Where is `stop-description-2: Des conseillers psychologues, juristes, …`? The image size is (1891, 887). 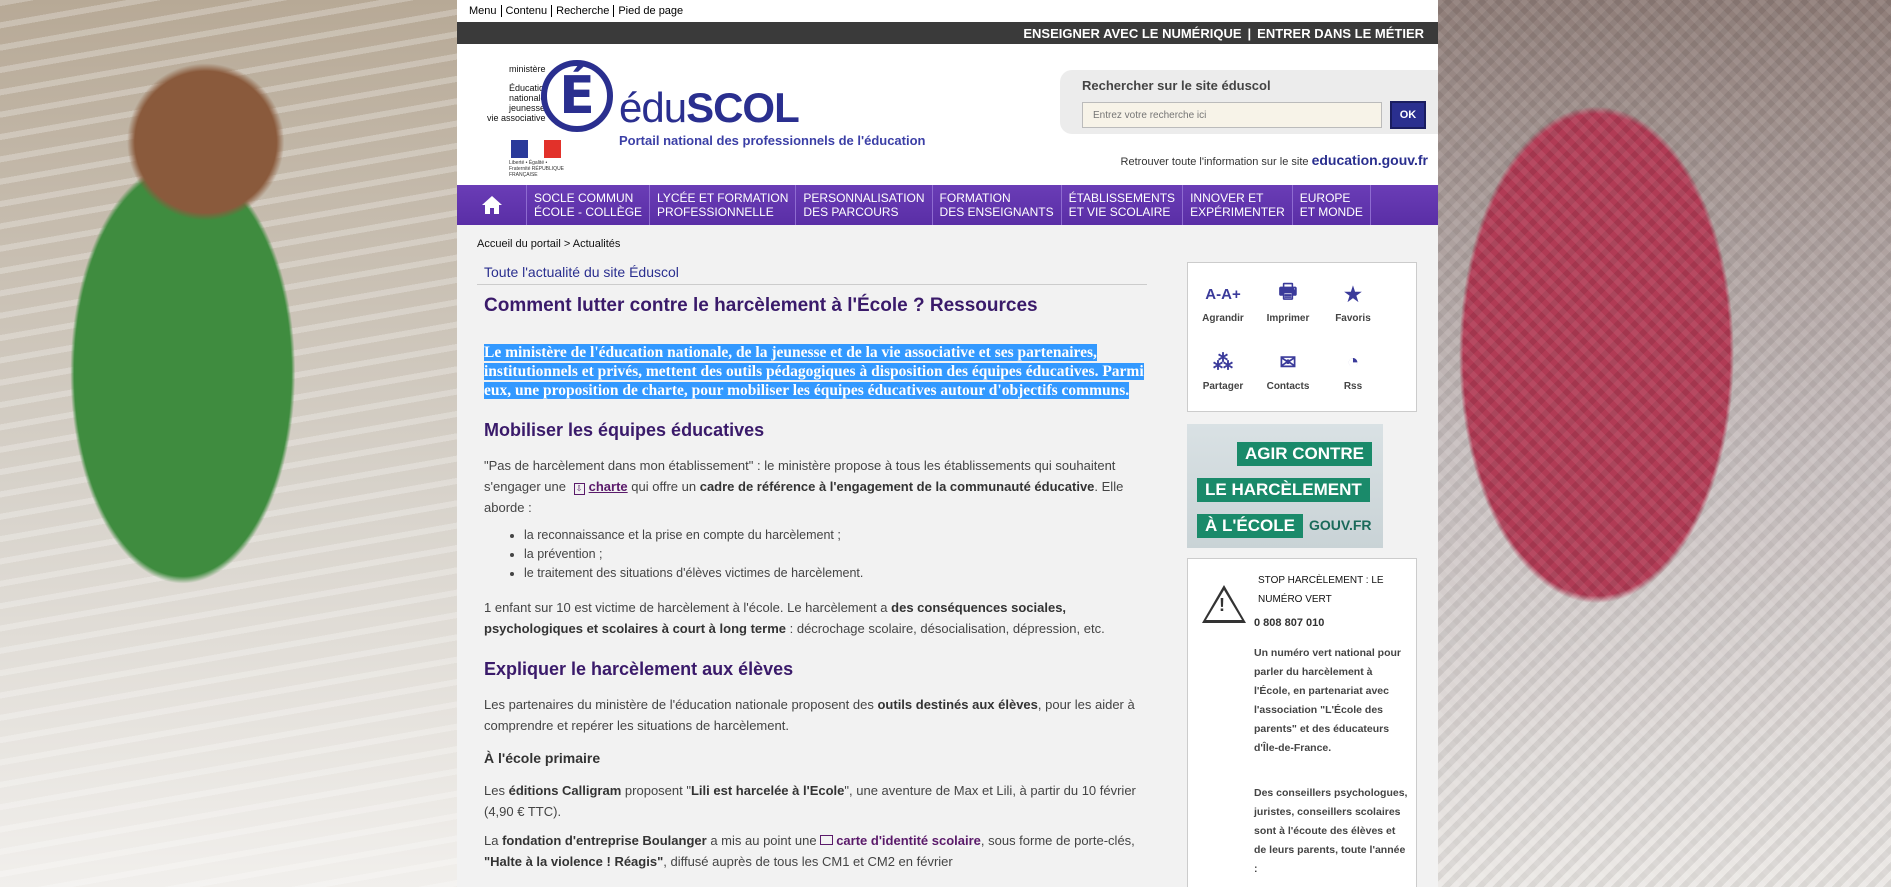
stop-description-2: Des conseillers psychologues, juristes, … is located at coordinates (1331, 831).